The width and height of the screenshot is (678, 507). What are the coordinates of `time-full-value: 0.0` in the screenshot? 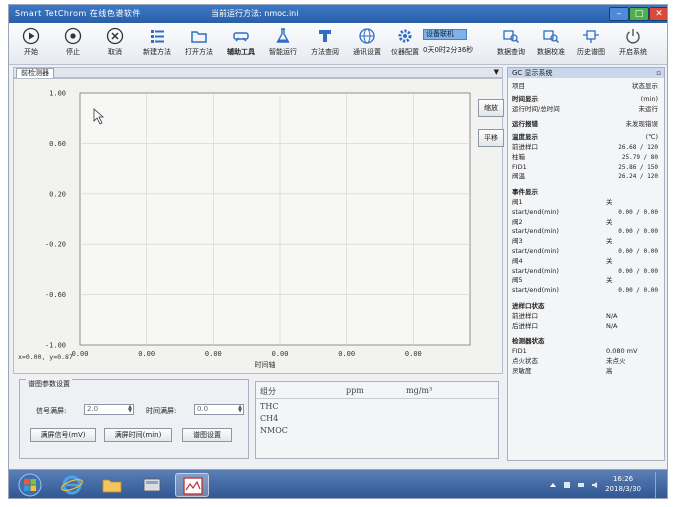 It's located at (203, 409).